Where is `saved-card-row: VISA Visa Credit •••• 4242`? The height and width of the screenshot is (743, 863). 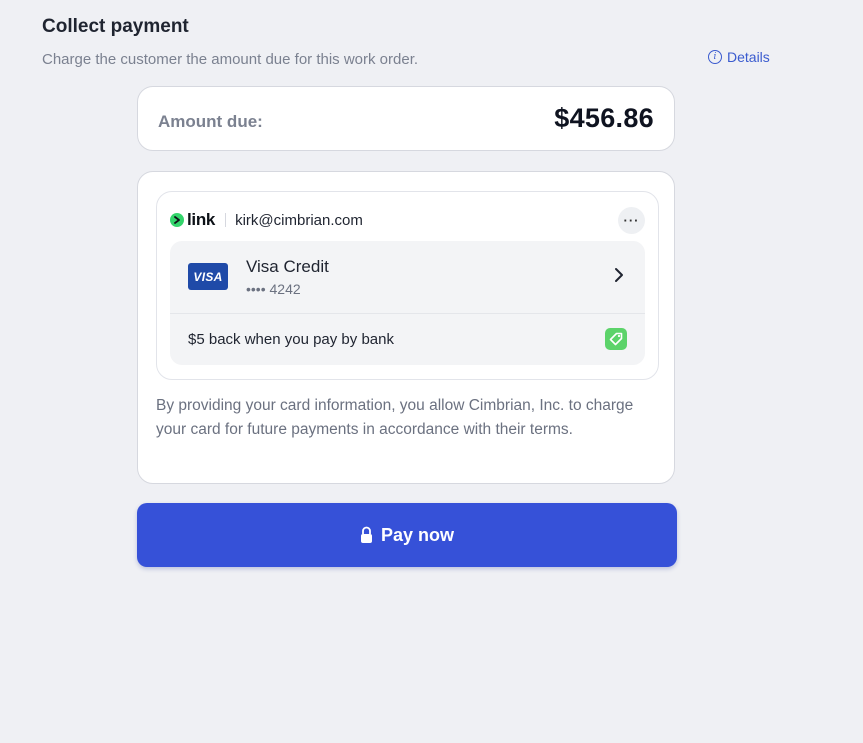 saved-card-row: VISA Visa Credit •••• 4242 is located at coordinates (407, 277).